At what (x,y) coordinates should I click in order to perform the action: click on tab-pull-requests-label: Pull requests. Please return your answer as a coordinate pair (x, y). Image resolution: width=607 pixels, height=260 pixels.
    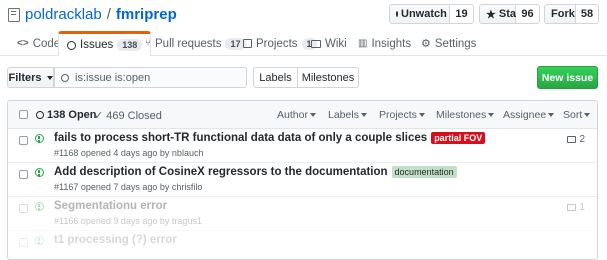
    Looking at the image, I should click on (188, 43).